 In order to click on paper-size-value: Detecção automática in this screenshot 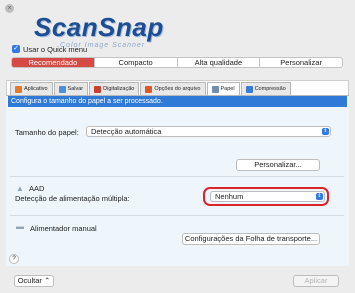, I will do `click(126, 131)`.